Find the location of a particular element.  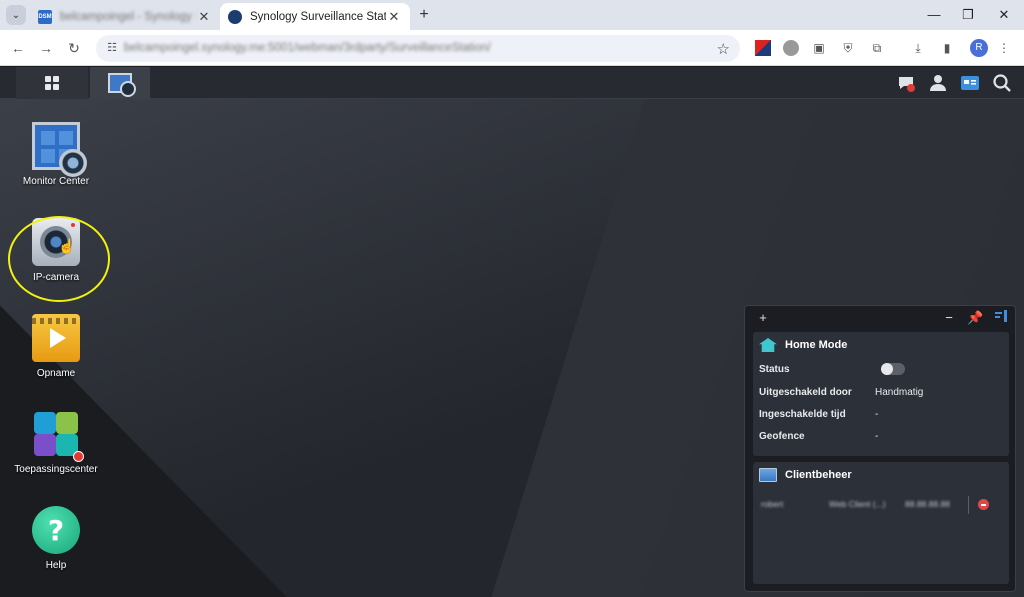

search-icon is located at coordinates (1002, 83).